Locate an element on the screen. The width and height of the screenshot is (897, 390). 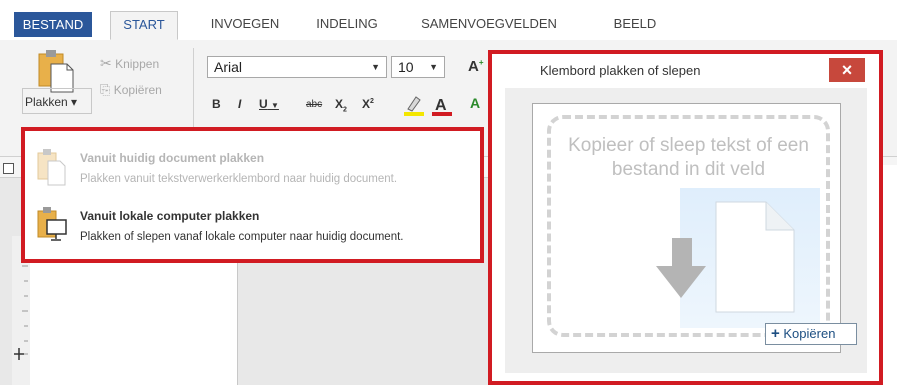
tab-stop-icon is located at coordinates (8, 168).